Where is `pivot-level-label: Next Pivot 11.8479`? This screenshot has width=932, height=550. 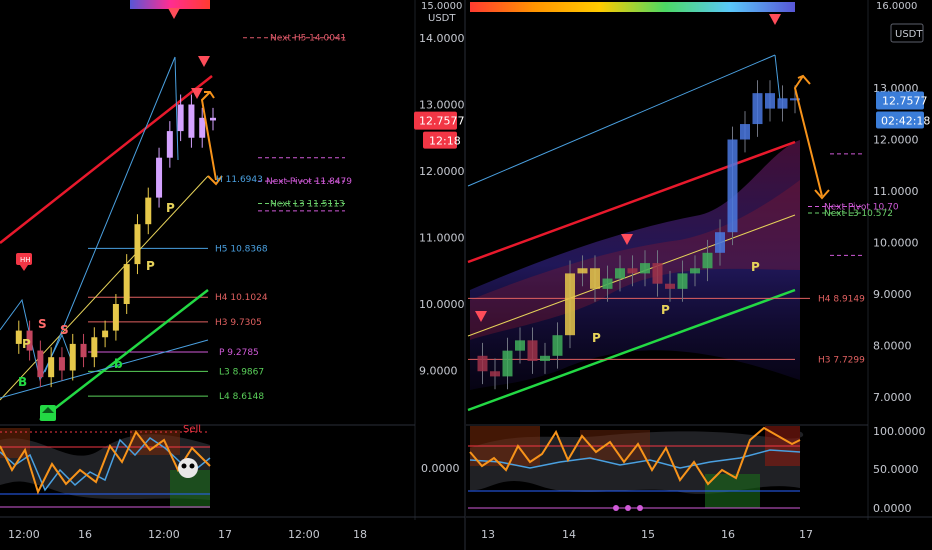 pivot-level-label: Next Pivot 11.8479 is located at coordinates (309, 182).